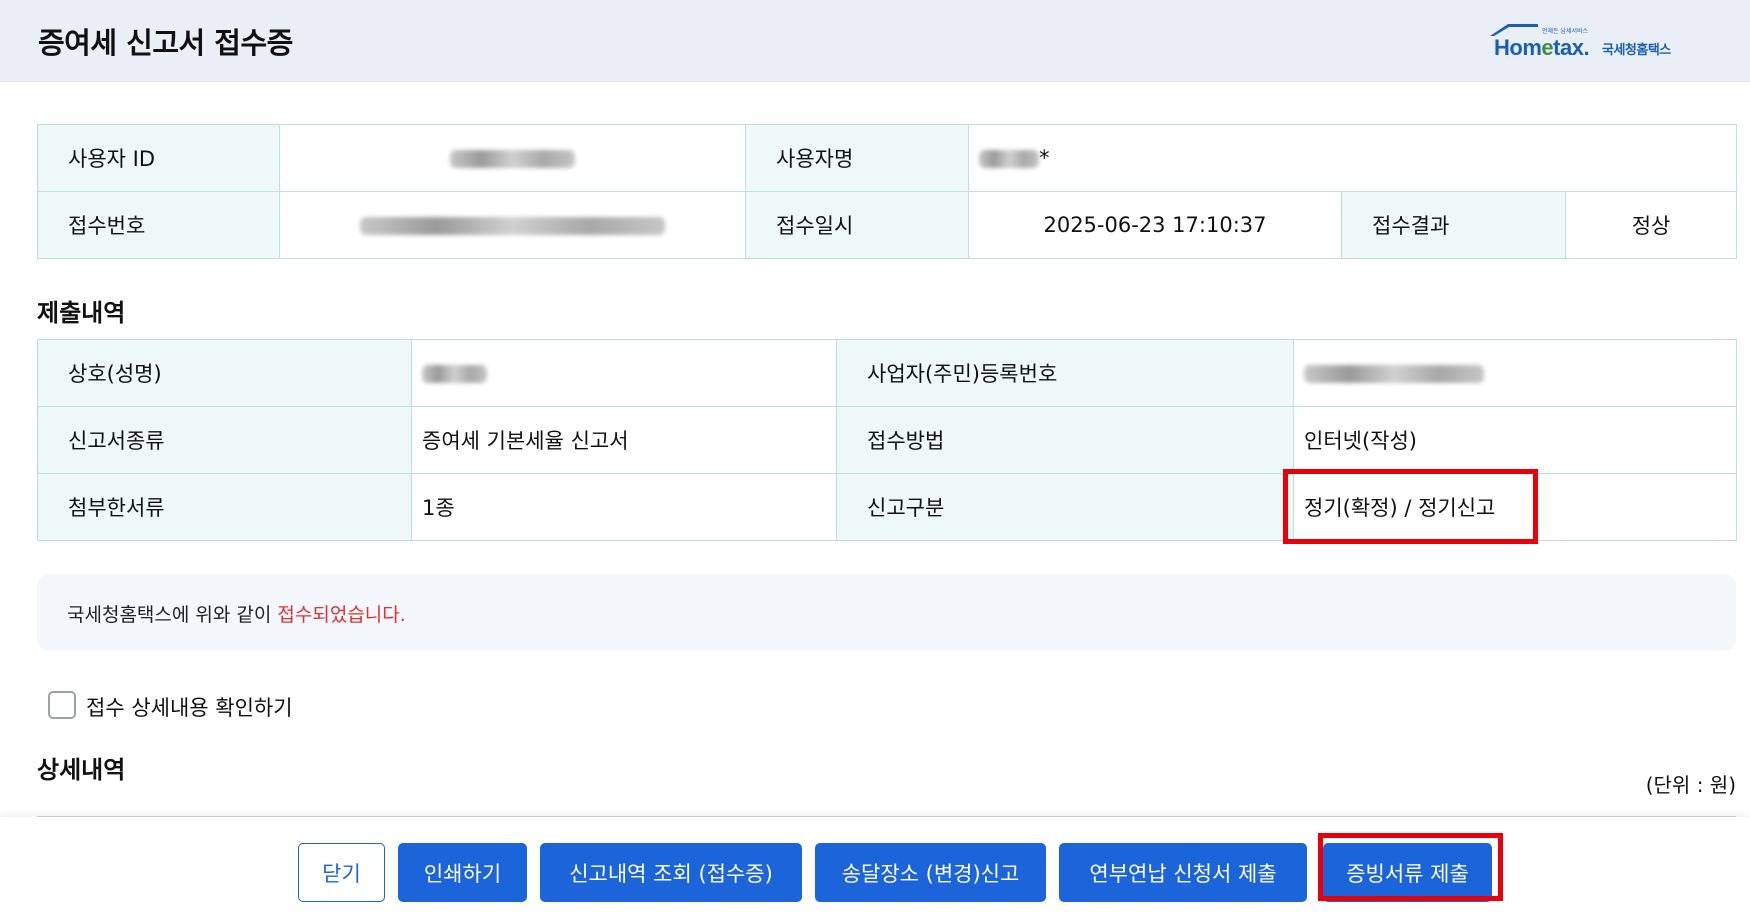  I want to click on evidence-highlight-box, so click(1410, 867).